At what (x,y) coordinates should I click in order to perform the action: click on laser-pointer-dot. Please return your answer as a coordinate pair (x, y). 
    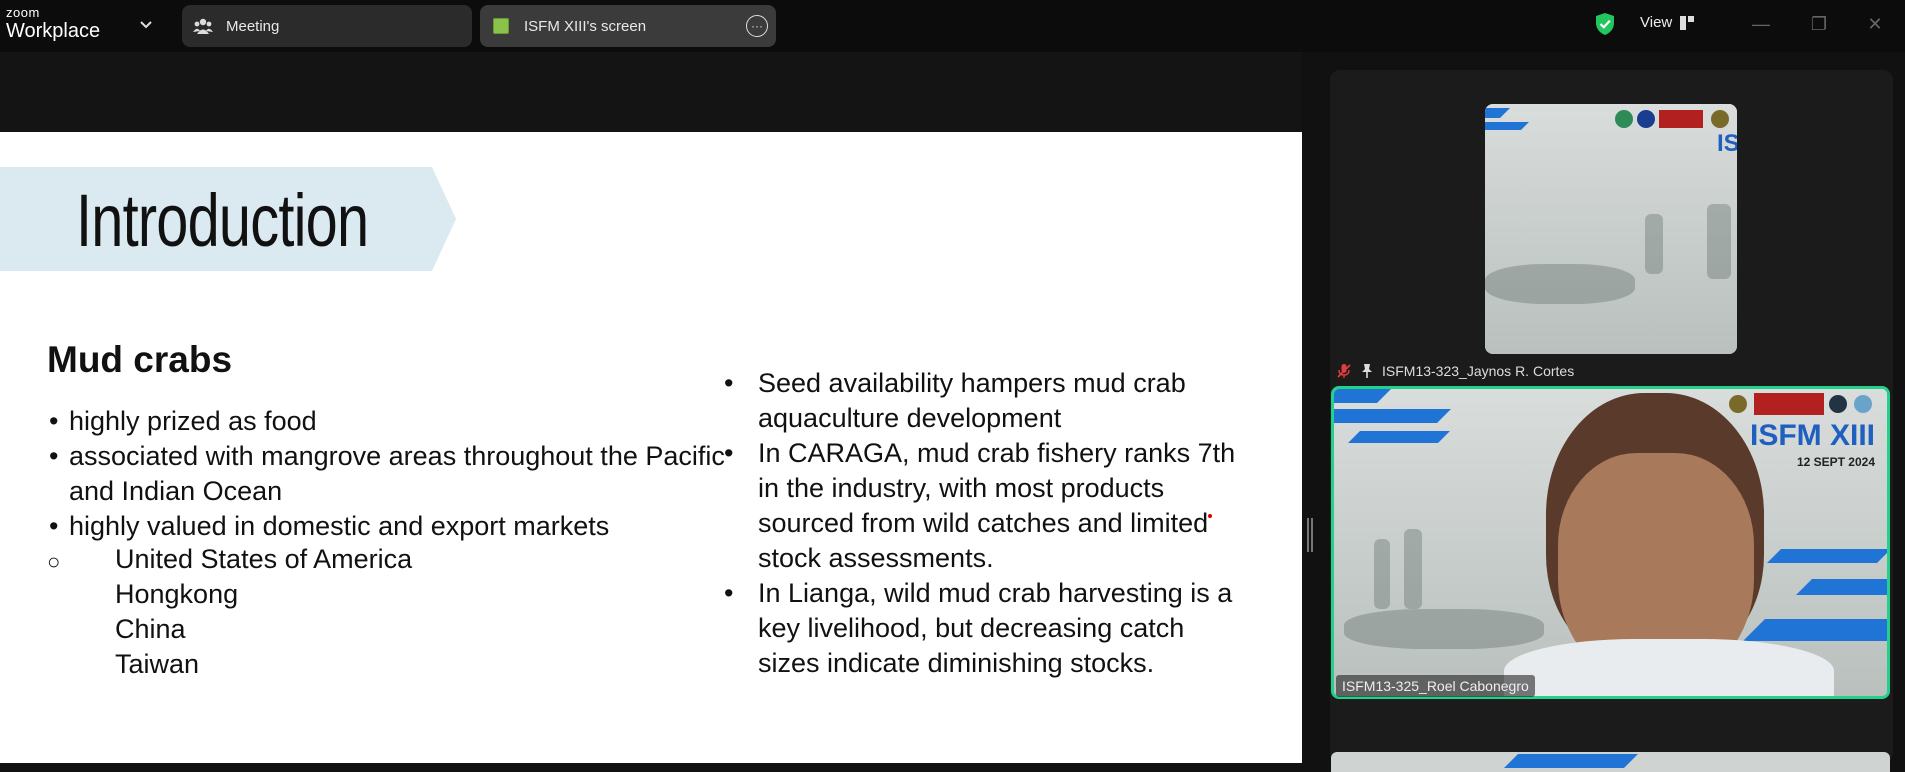
    Looking at the image, I should click on (1210, 516).